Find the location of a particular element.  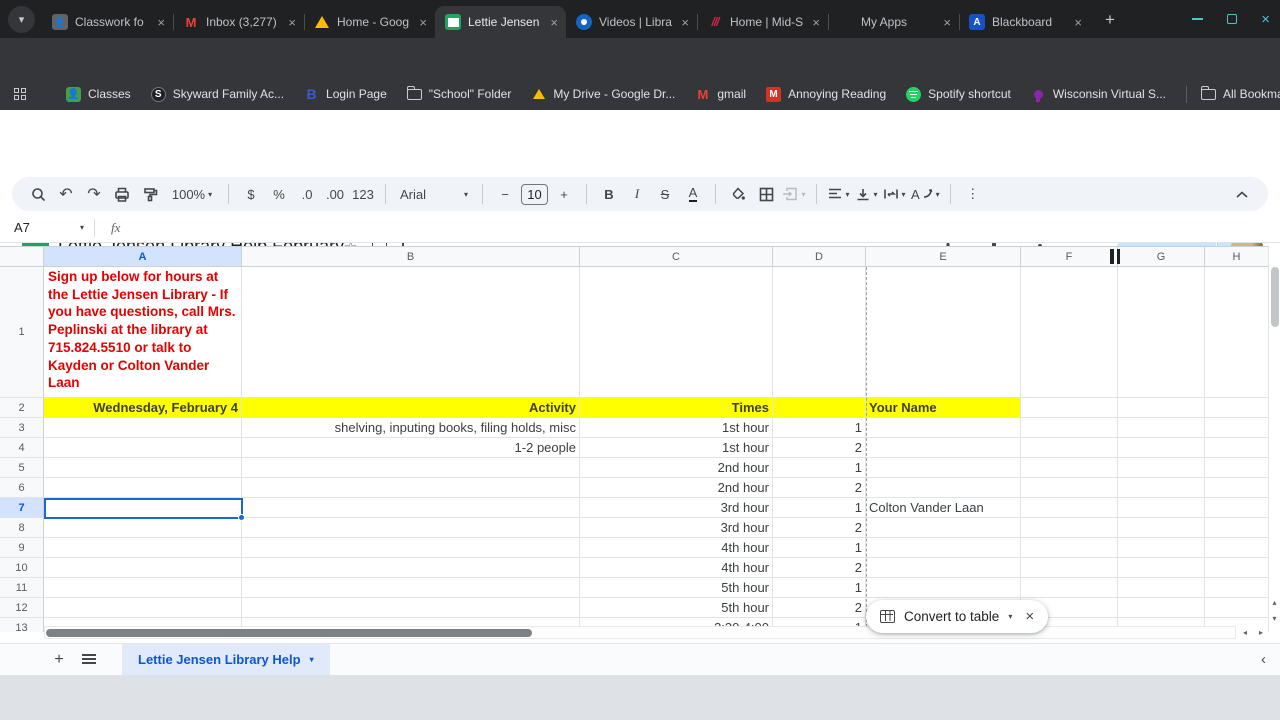

horizontal-scroll-thumb is located at coordinates (289, 633).